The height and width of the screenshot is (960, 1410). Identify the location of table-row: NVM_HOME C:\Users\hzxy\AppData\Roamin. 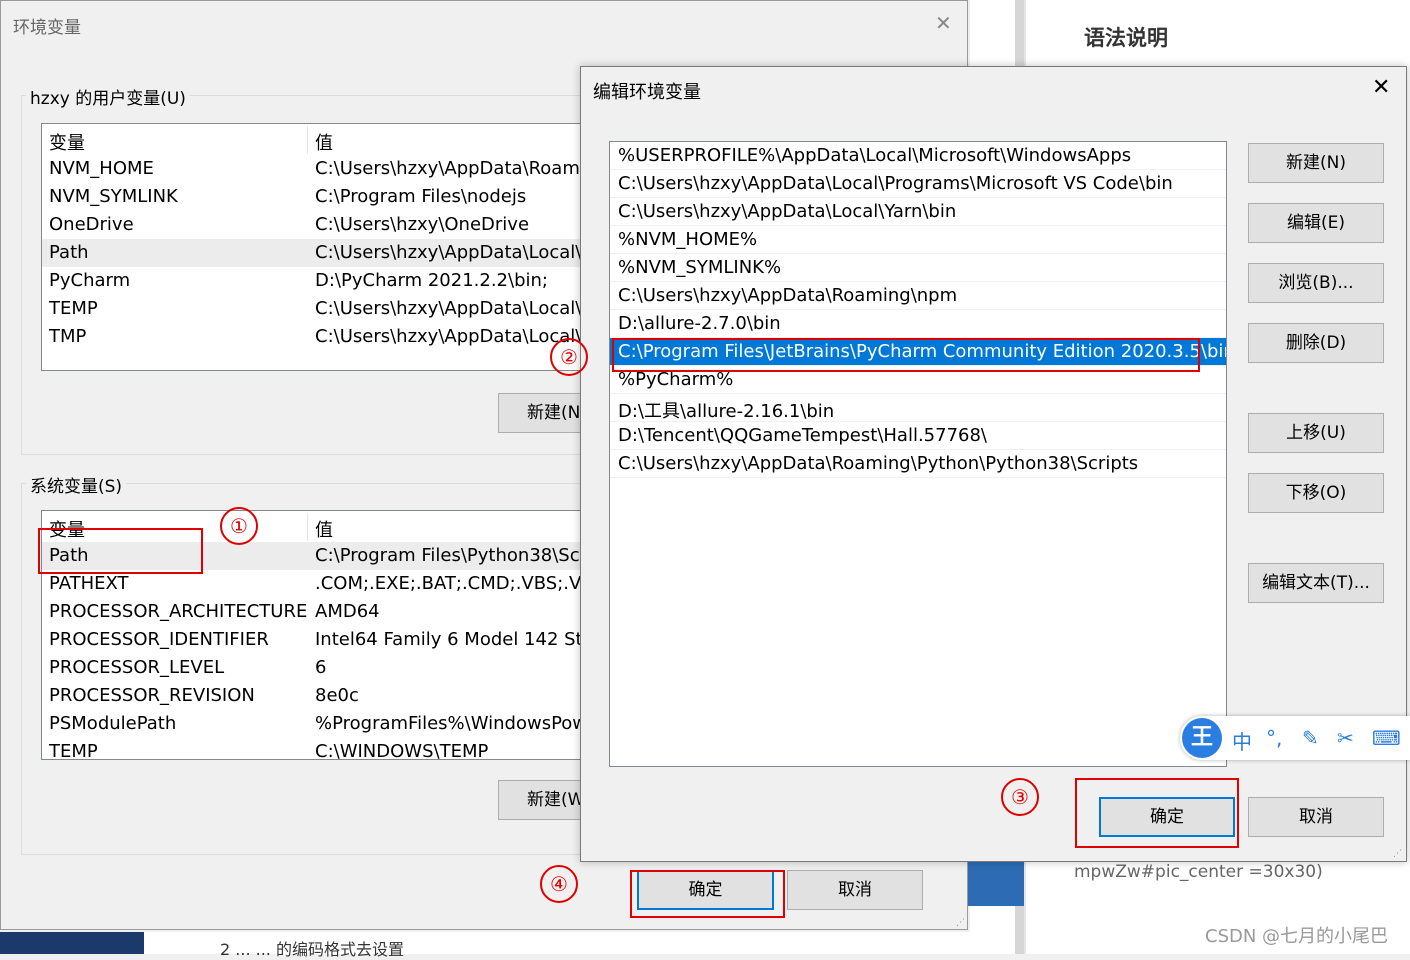
(322, 169).